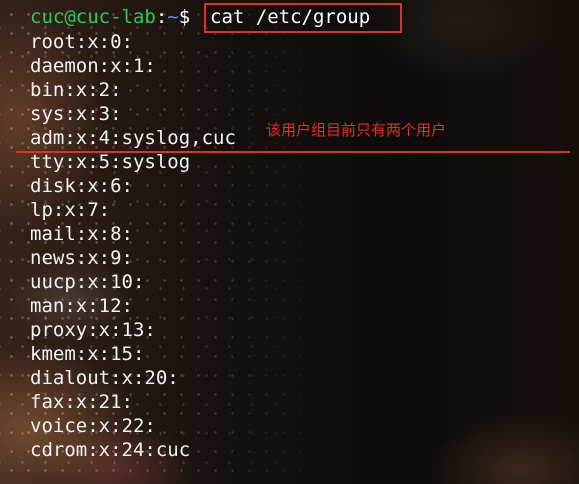  Describe the element at coordinates (81, 306) in the screenshot. I see `output-line: man:x:12:` at that location.